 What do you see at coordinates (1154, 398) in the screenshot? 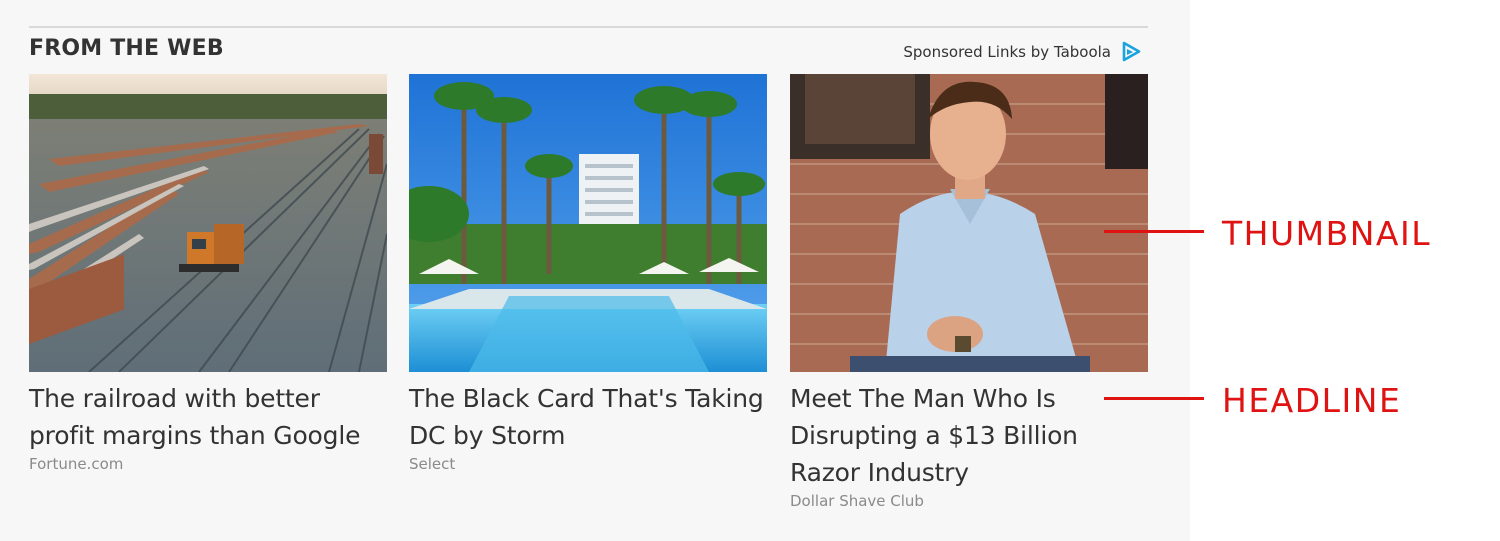
I see `headline-pointer-line` at bounding box center [1154, 398].